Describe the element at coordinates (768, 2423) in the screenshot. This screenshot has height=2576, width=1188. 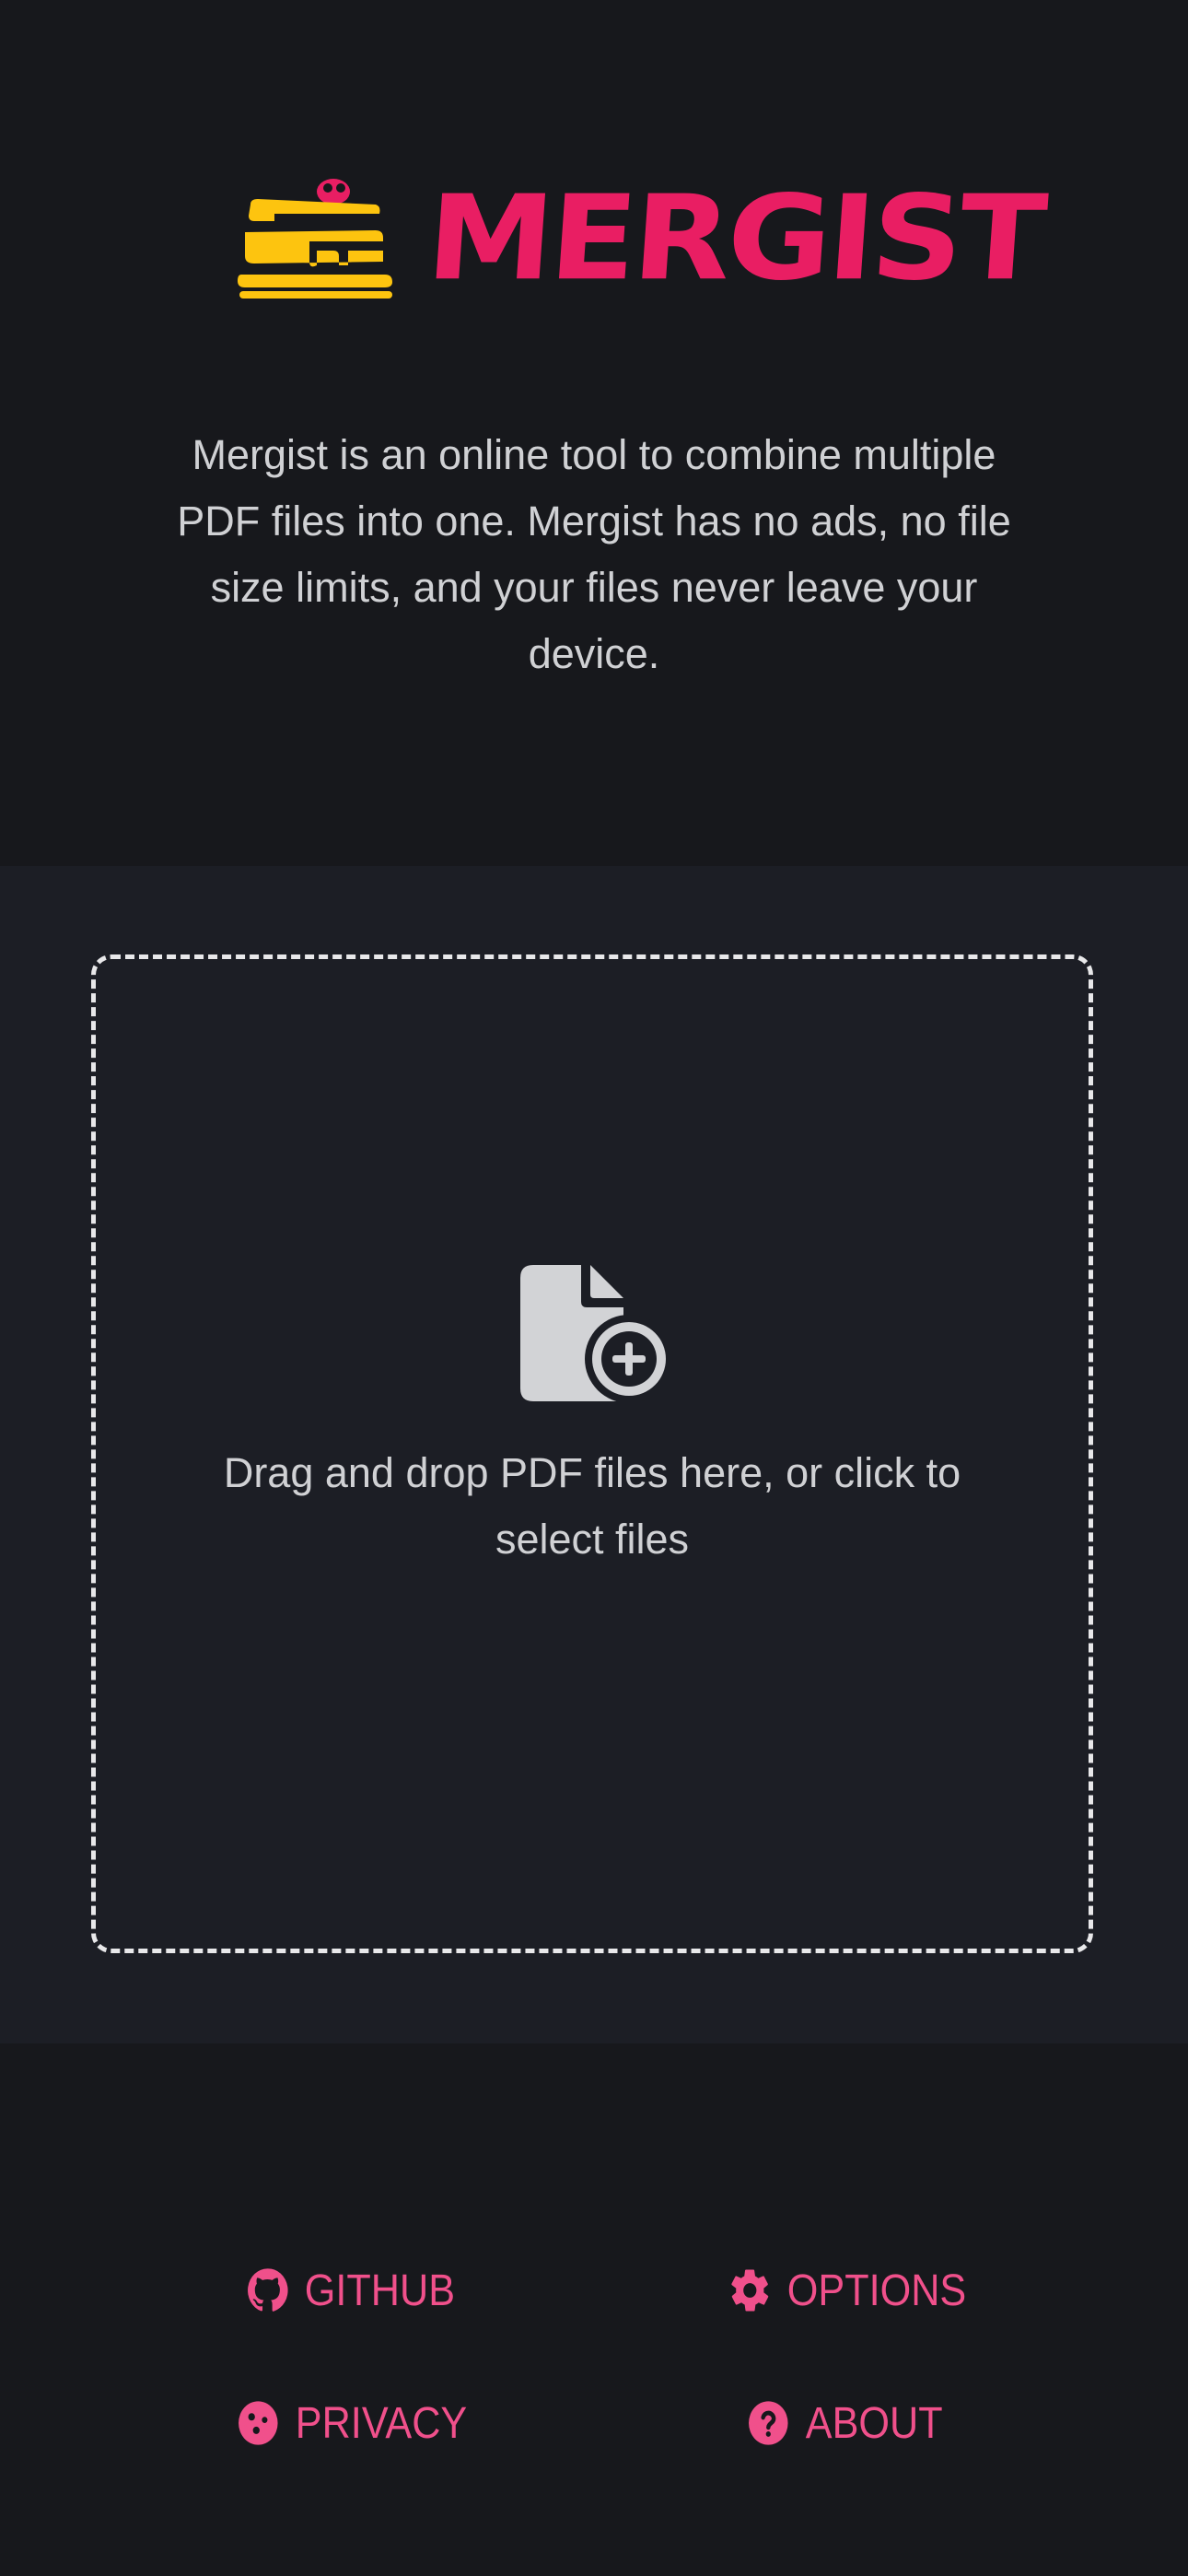
I see `question-circle-icon` at that location.